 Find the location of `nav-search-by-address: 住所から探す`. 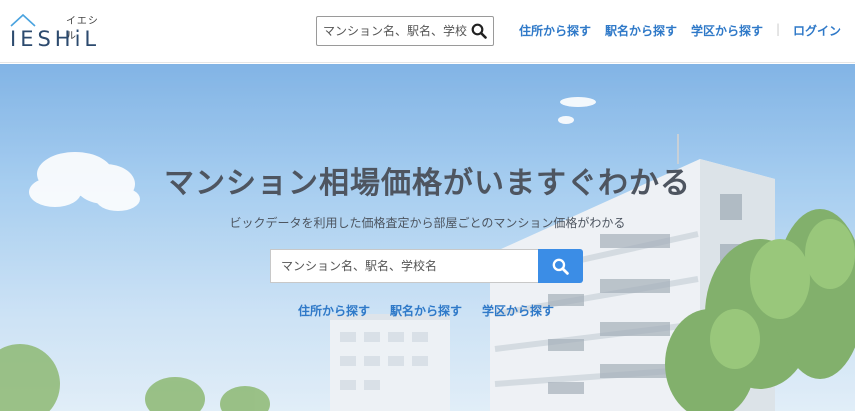

nav-search-by-address: 住所から探す is located at coordinates (555, 30).